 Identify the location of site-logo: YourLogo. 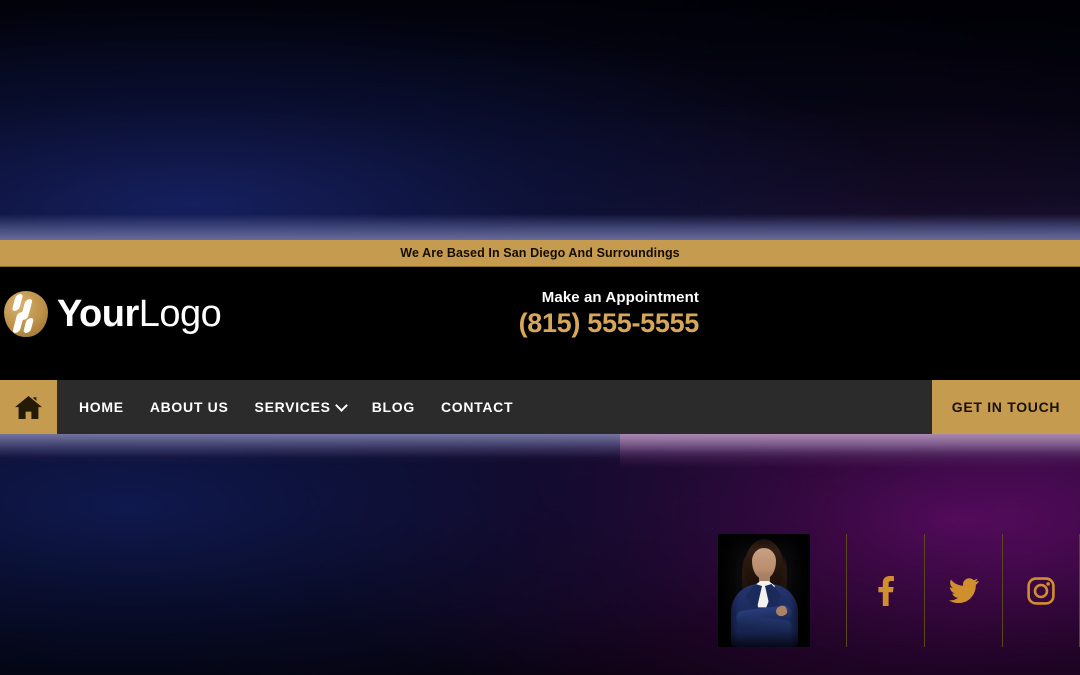
(113, 314).